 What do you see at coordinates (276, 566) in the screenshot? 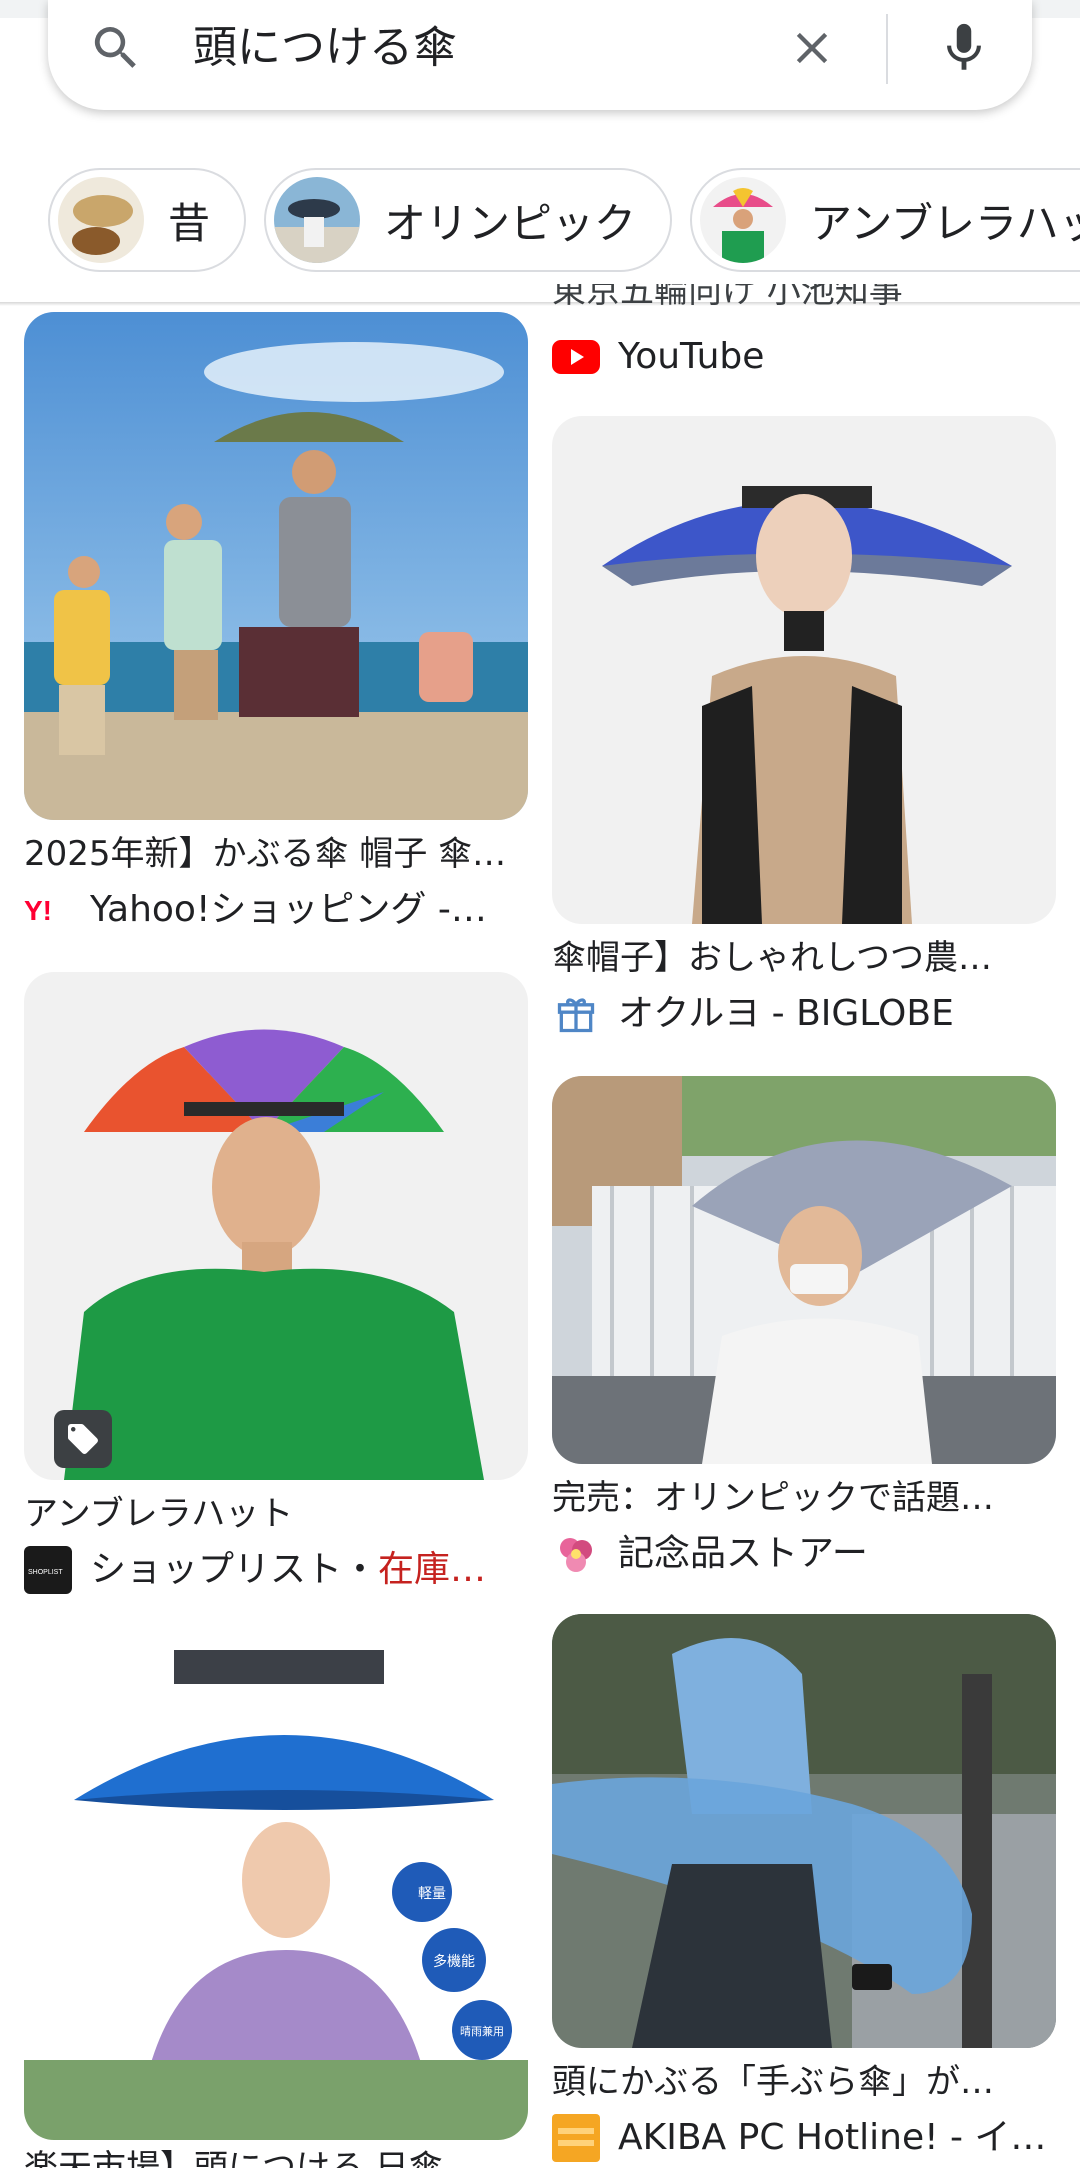
I see `result-image-beach` at bounding box center [276, 566].